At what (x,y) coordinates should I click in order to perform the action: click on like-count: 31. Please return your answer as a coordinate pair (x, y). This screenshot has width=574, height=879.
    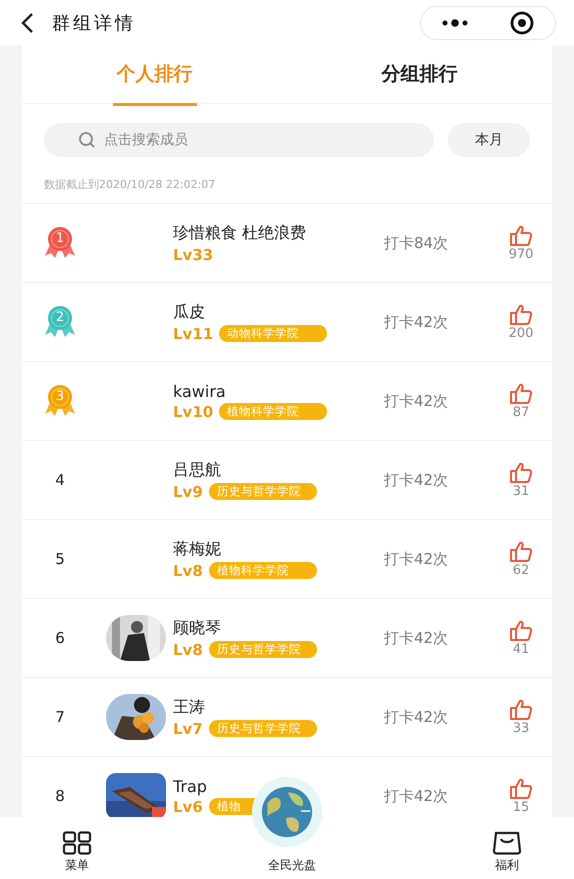
    Looking at the image, I should click on (521, 491).